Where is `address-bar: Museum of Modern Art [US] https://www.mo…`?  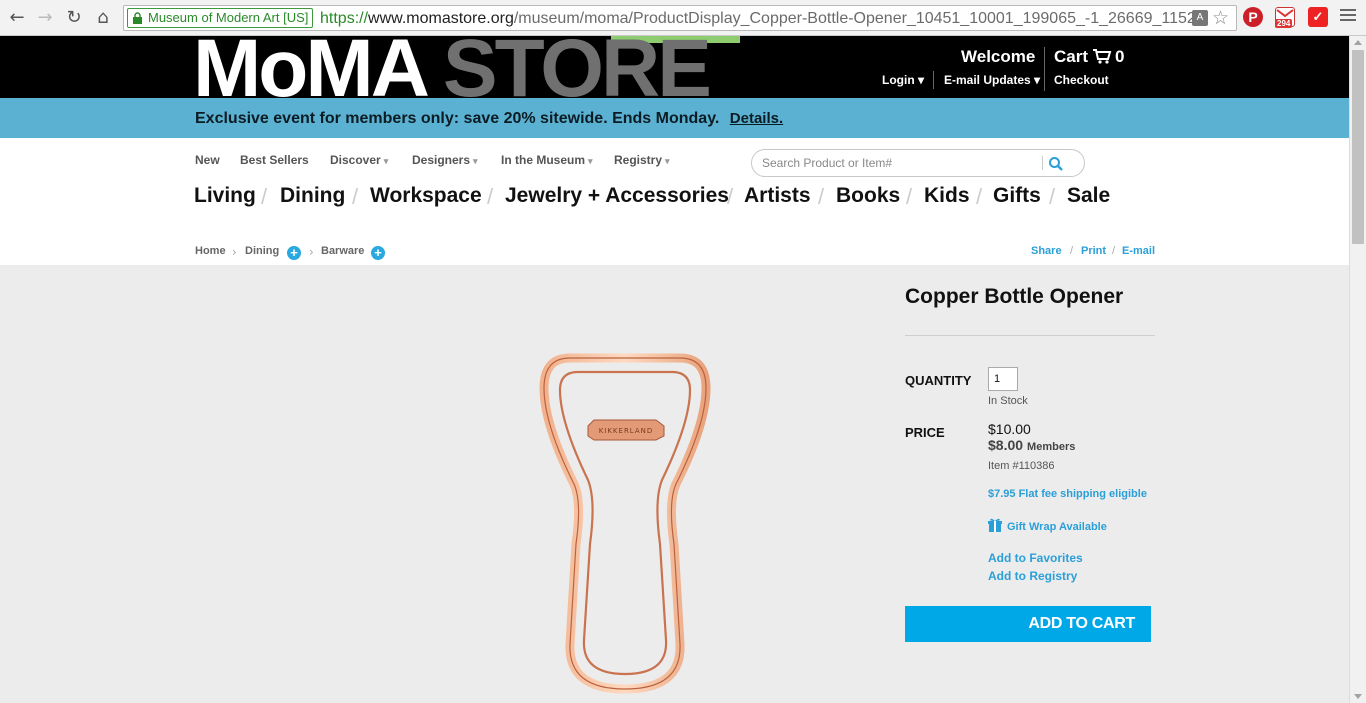 address-bar: Museum of Modern Art [US] https://www.mo… is located at coordinates (680, 18).